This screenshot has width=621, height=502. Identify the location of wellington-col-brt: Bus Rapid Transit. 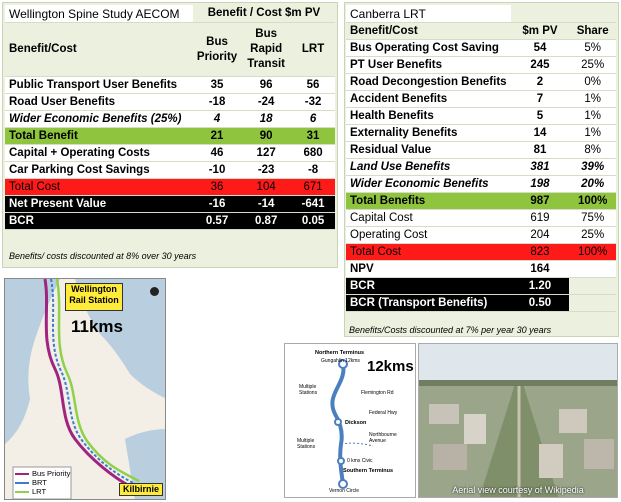
(266, 49).